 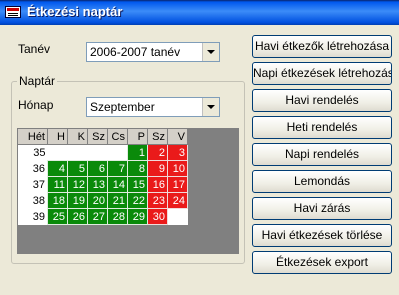 What do you see at coordinates (322, 235) in the screenshot?
I see `havi-etkezesek-torlese-button: Havi étkezések törlése` at bounding box center [322, 235].